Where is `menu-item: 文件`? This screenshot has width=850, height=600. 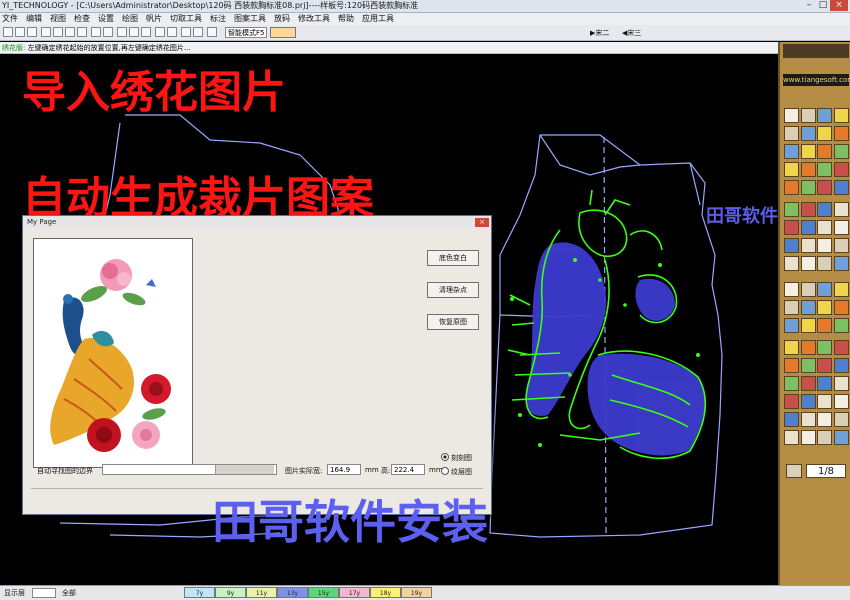 menu-item: 文件 is located at coordinates (10, 19).